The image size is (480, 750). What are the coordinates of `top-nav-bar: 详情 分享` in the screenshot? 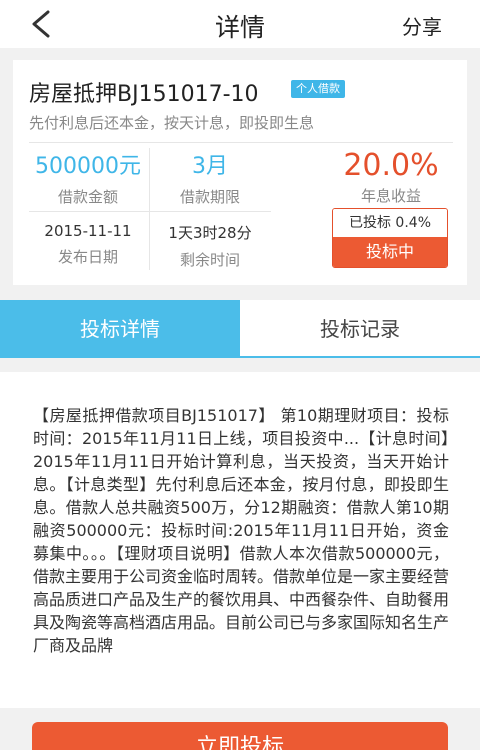 It's located at (240, 24).